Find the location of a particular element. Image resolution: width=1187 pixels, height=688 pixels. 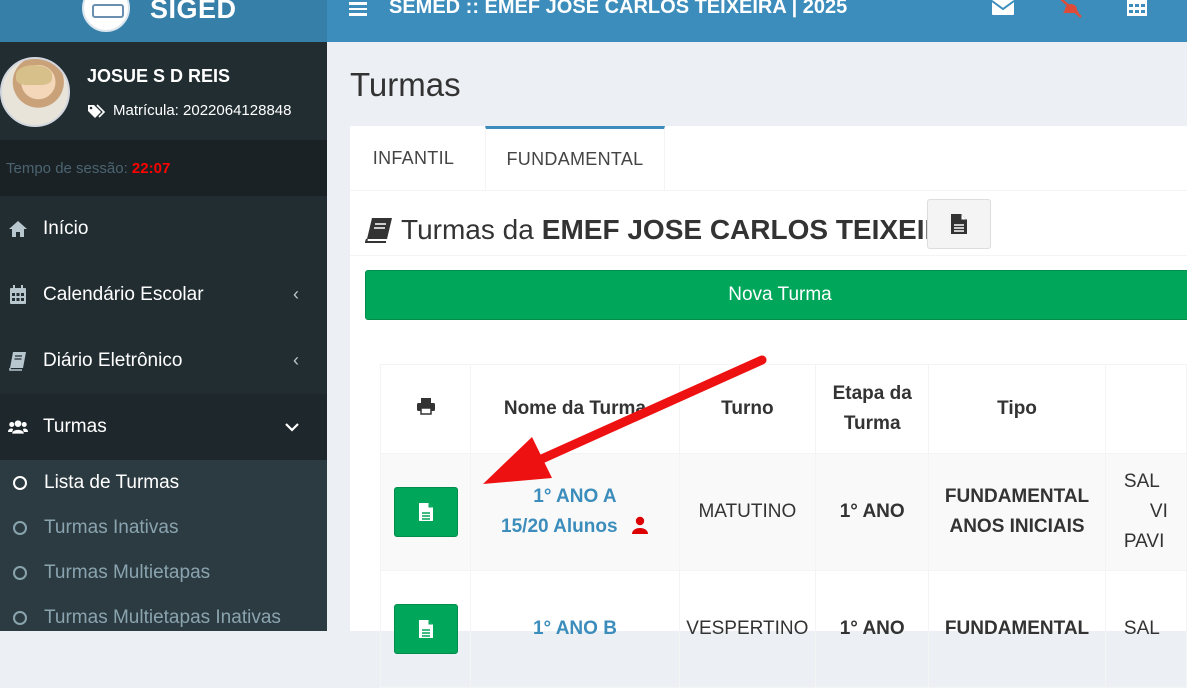

bell-slash-icon is located at coordinates (1071, 9).